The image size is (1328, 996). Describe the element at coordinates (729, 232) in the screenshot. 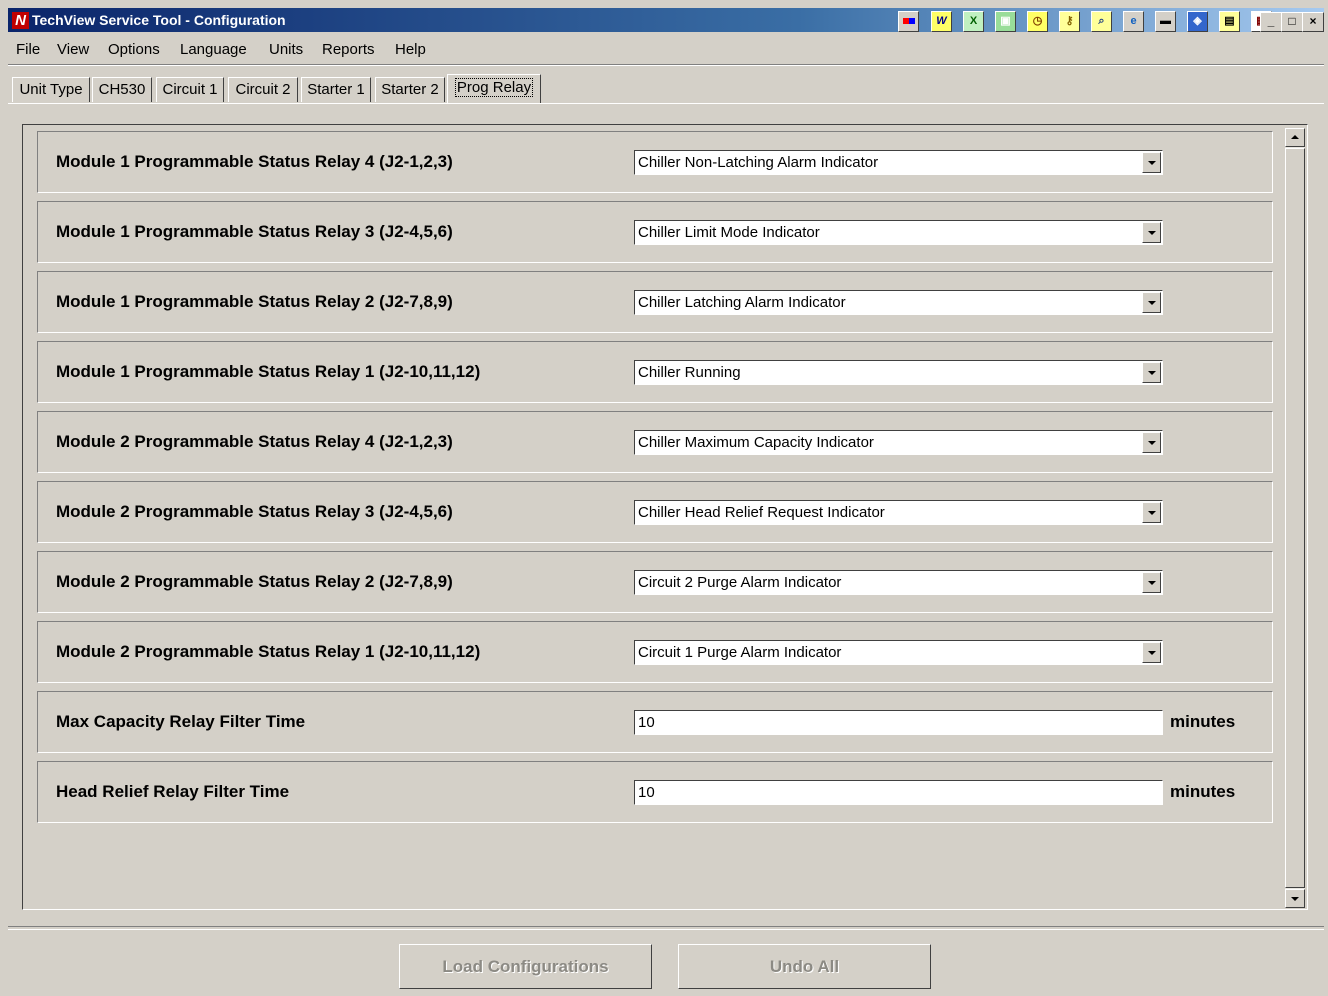

I see `dropdown-value: Chiller Limit Mode Indicator` at that location.